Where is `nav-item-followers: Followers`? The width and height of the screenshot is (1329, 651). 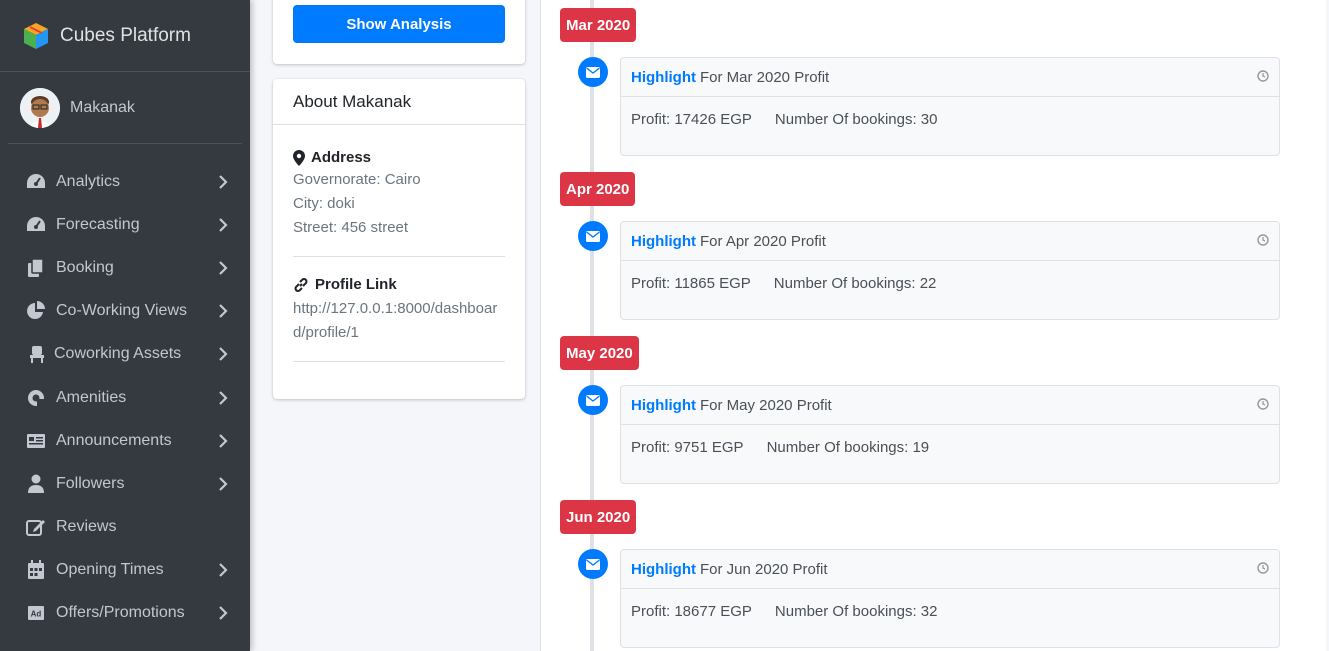 nav-item-followers: Followers is located at coordinates (125, 483).